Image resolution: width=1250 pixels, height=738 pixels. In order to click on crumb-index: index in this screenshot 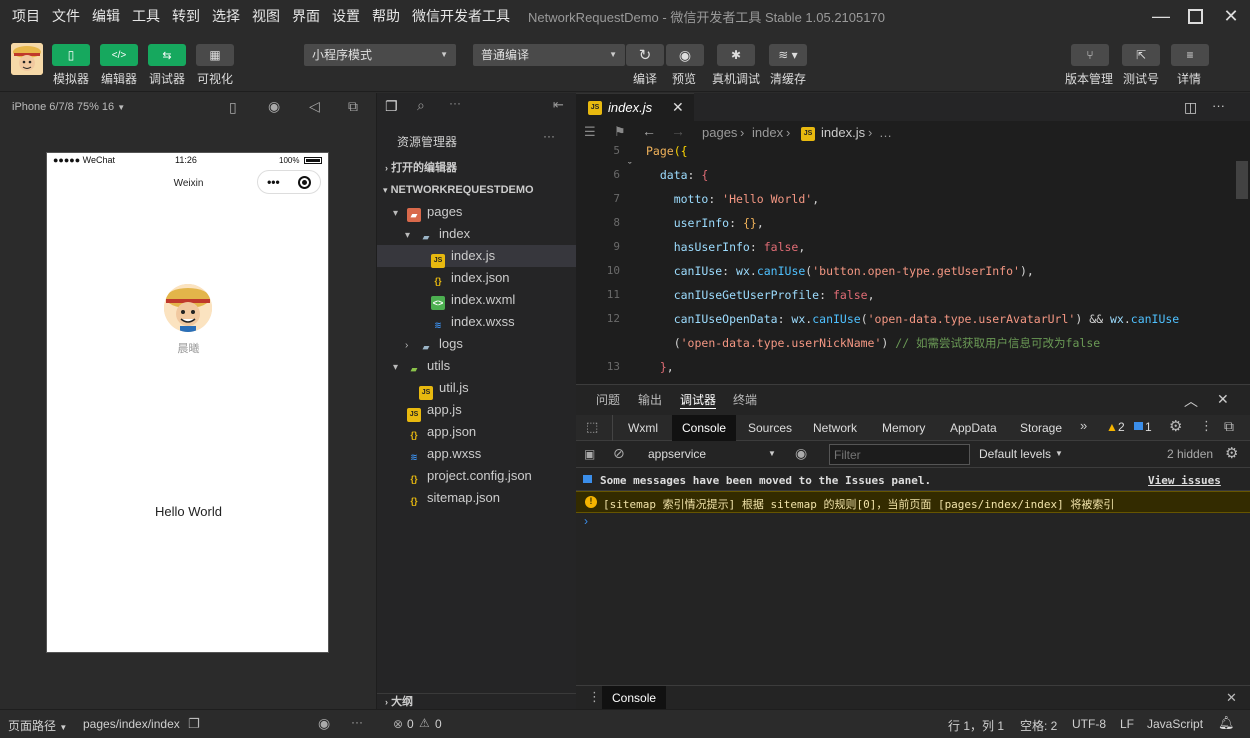, I will do `click(767, 132)`.